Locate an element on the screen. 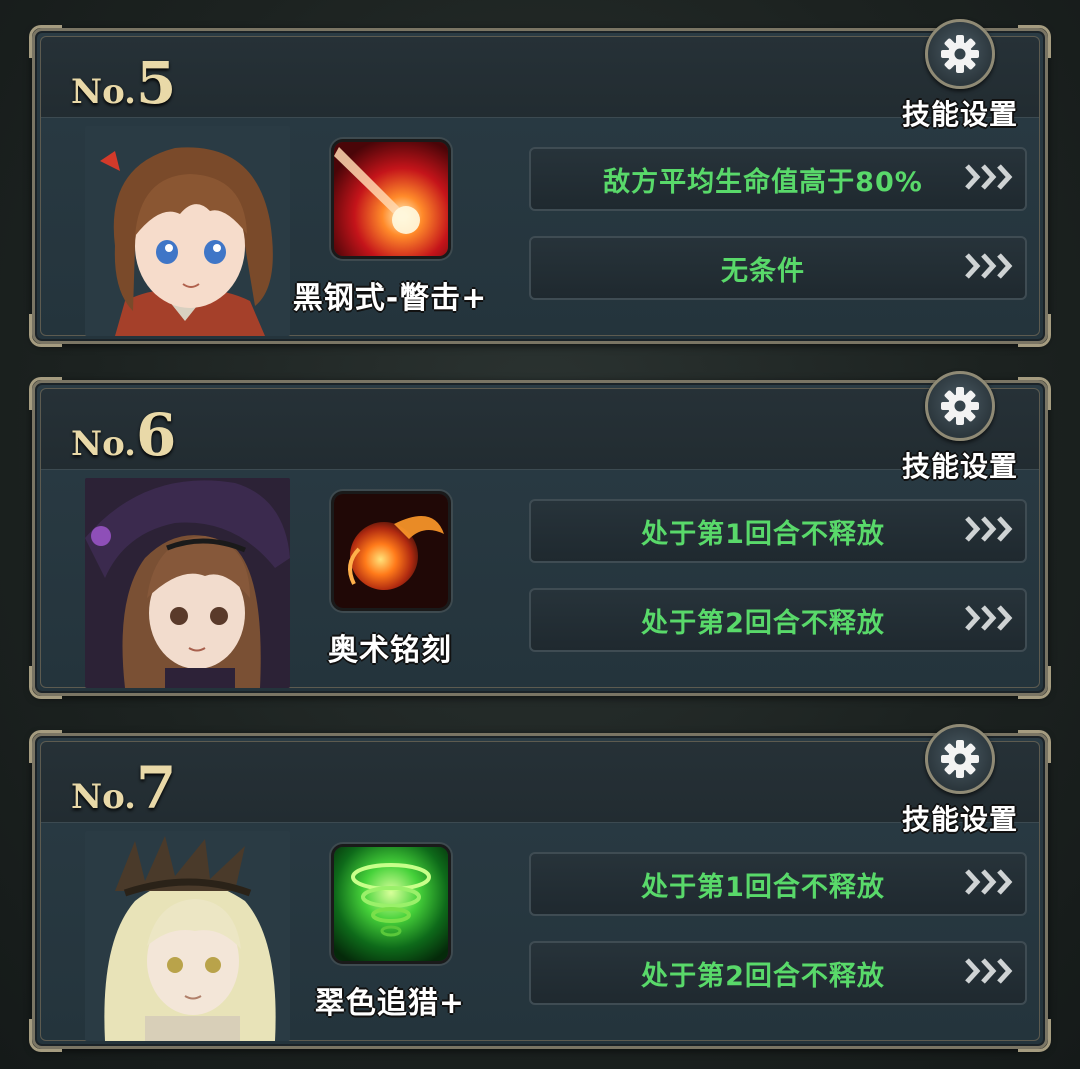  skill-name: 翠色追猎+ is located at coordinates (390, 1003).